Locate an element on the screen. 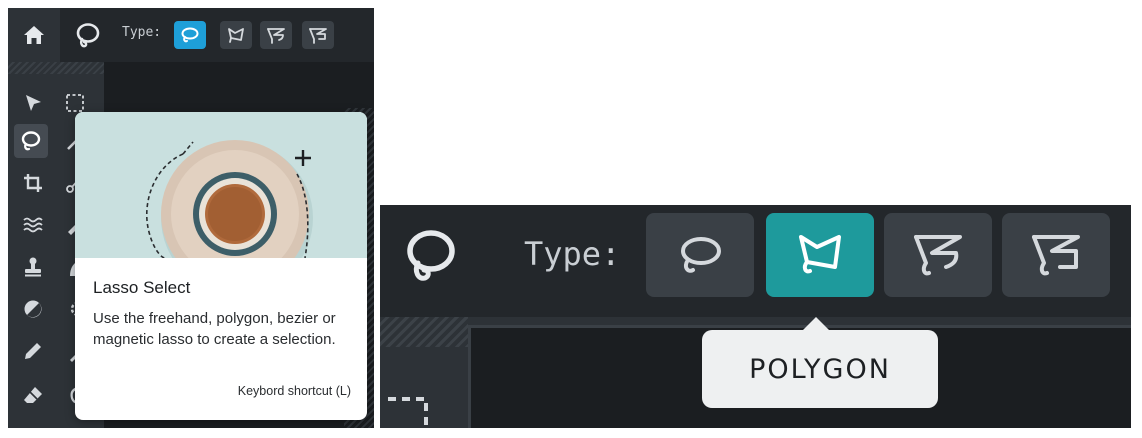 The image size is (1142, 438). polygon-tooltip-label: POLYGON is located at coordinates (820, 369).